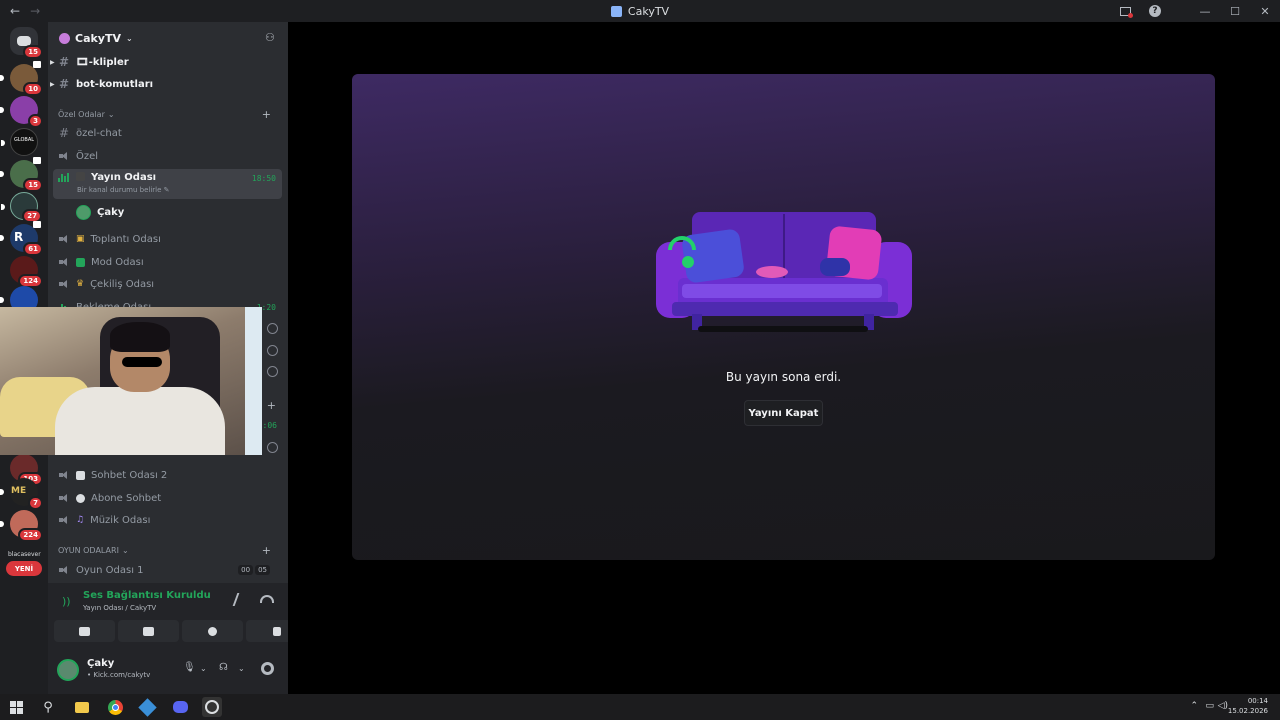  What do you see at coordinates (68, 670) in the screenshot?
I see `user-avatar` at bounding box center [68, 670].